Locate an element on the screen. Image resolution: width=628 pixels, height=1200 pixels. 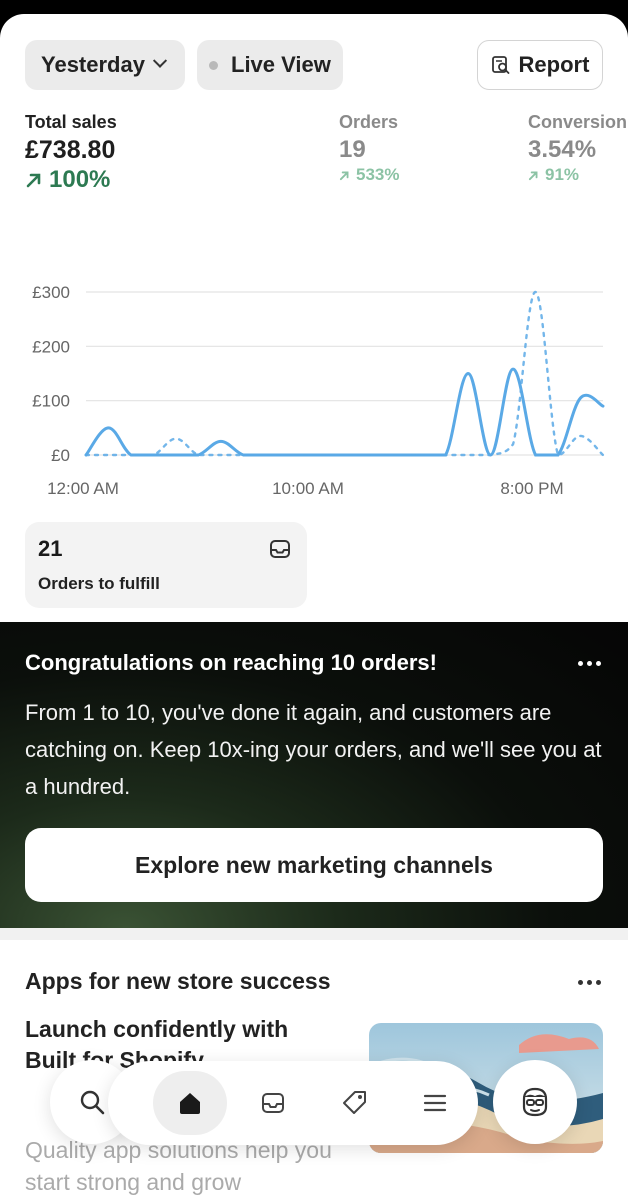
metric-total-sales: Total sales £738.80 100% is located at coordinates (71, 153).